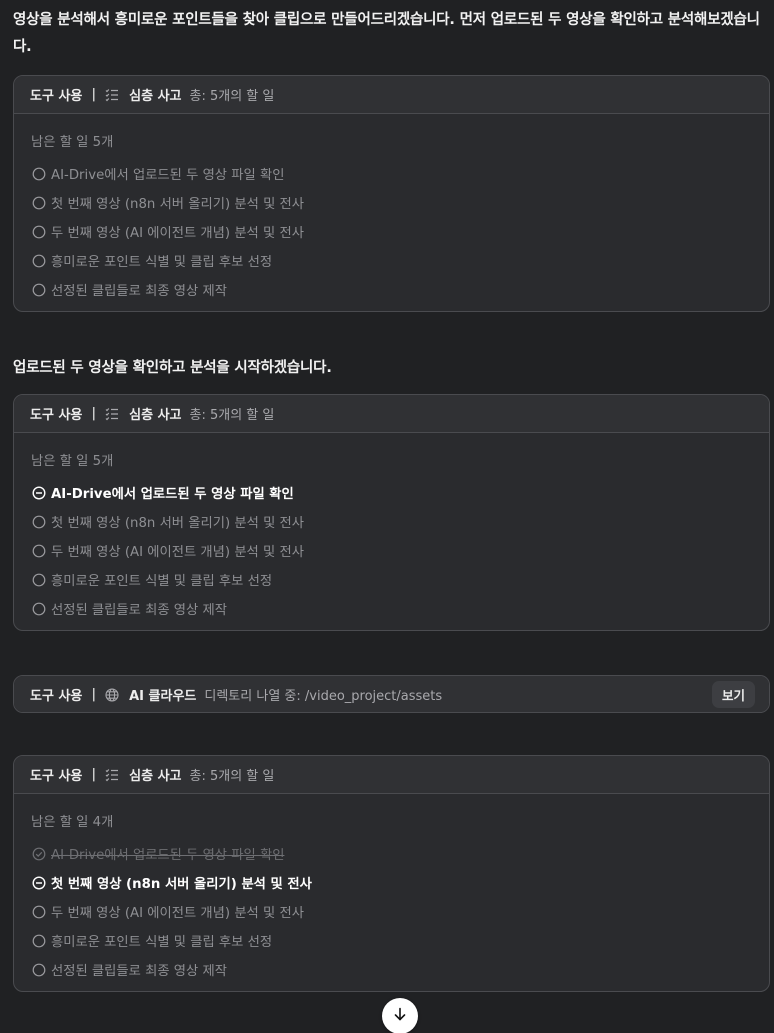  Describe the element at coordinates (38, 853) in the screenshot. I see `check-circle-icon` at that location.